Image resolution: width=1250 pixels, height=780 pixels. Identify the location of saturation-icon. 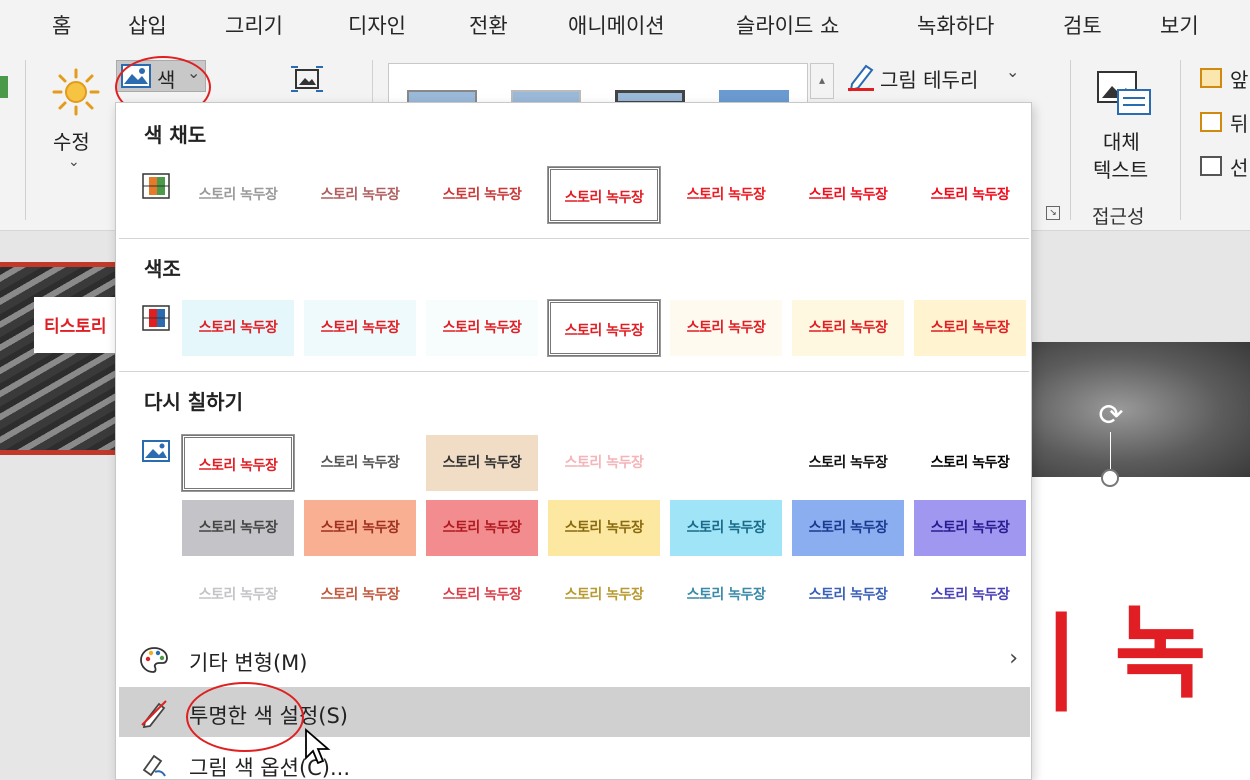
(156, 186).